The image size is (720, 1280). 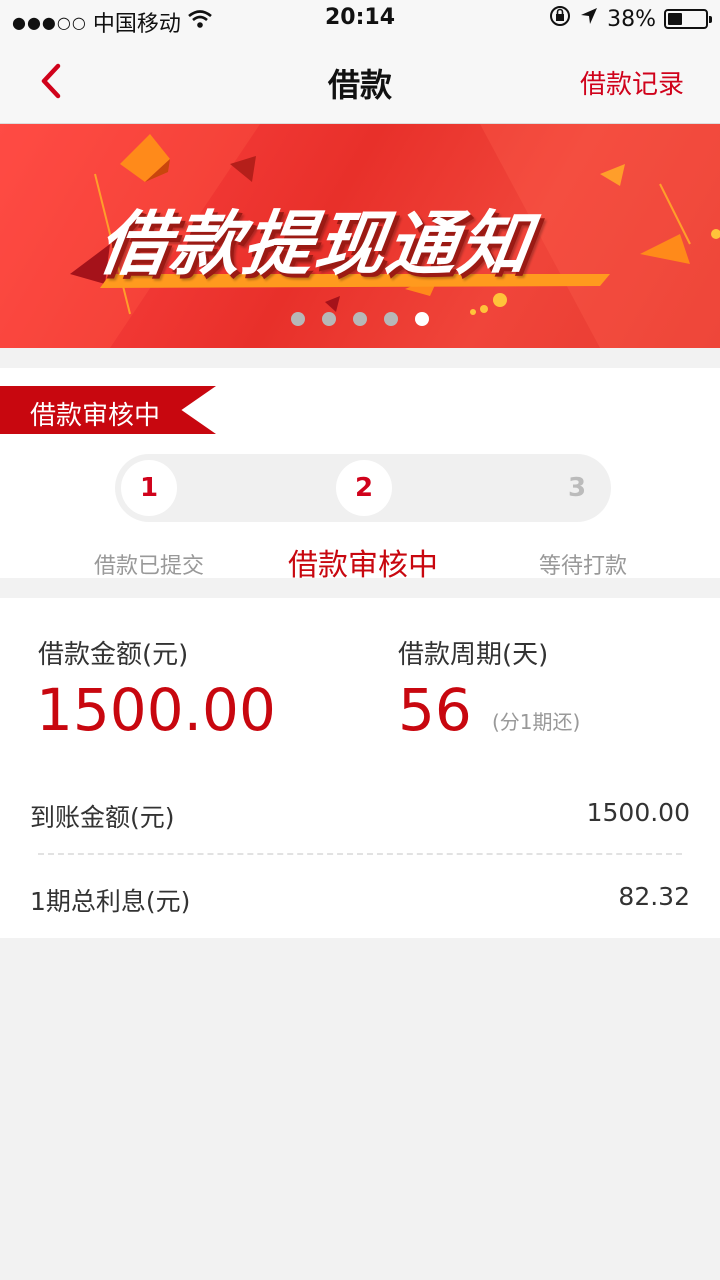 I want to click on status-flag: 借款审核中, so click(x=108, y=410).